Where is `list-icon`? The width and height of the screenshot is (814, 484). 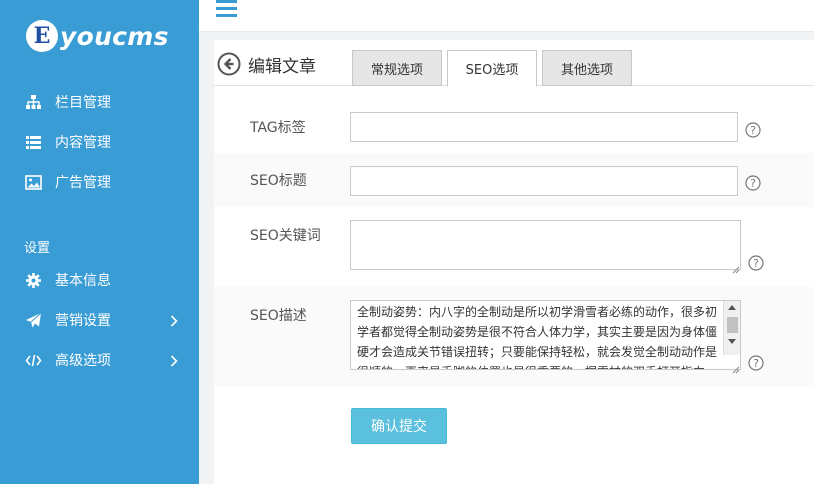 list-icon is located at coordinates (33, 142).